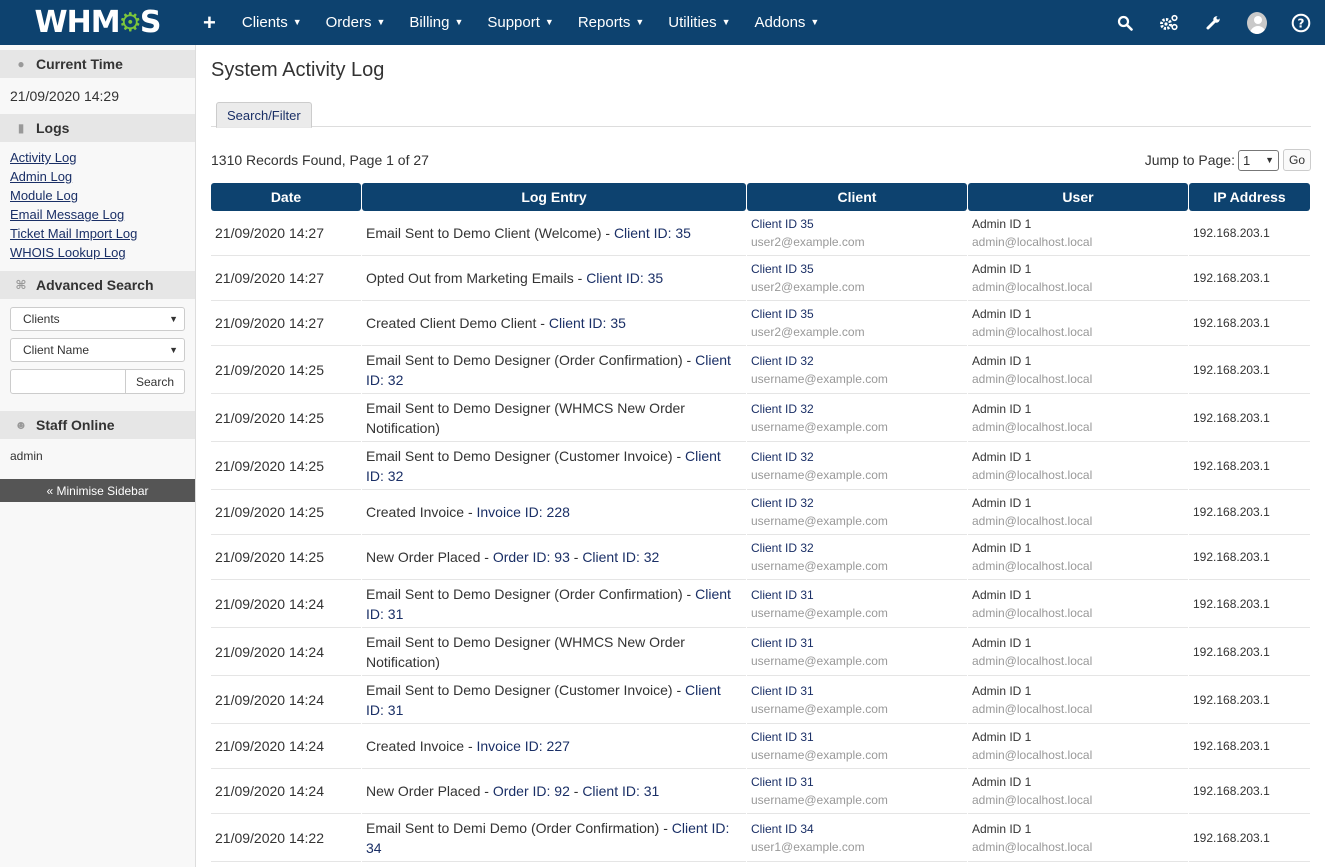 This screenshot has width=1325, height=867. I want to click on entry-link: Invoice ID: 227, so click(523, 746).